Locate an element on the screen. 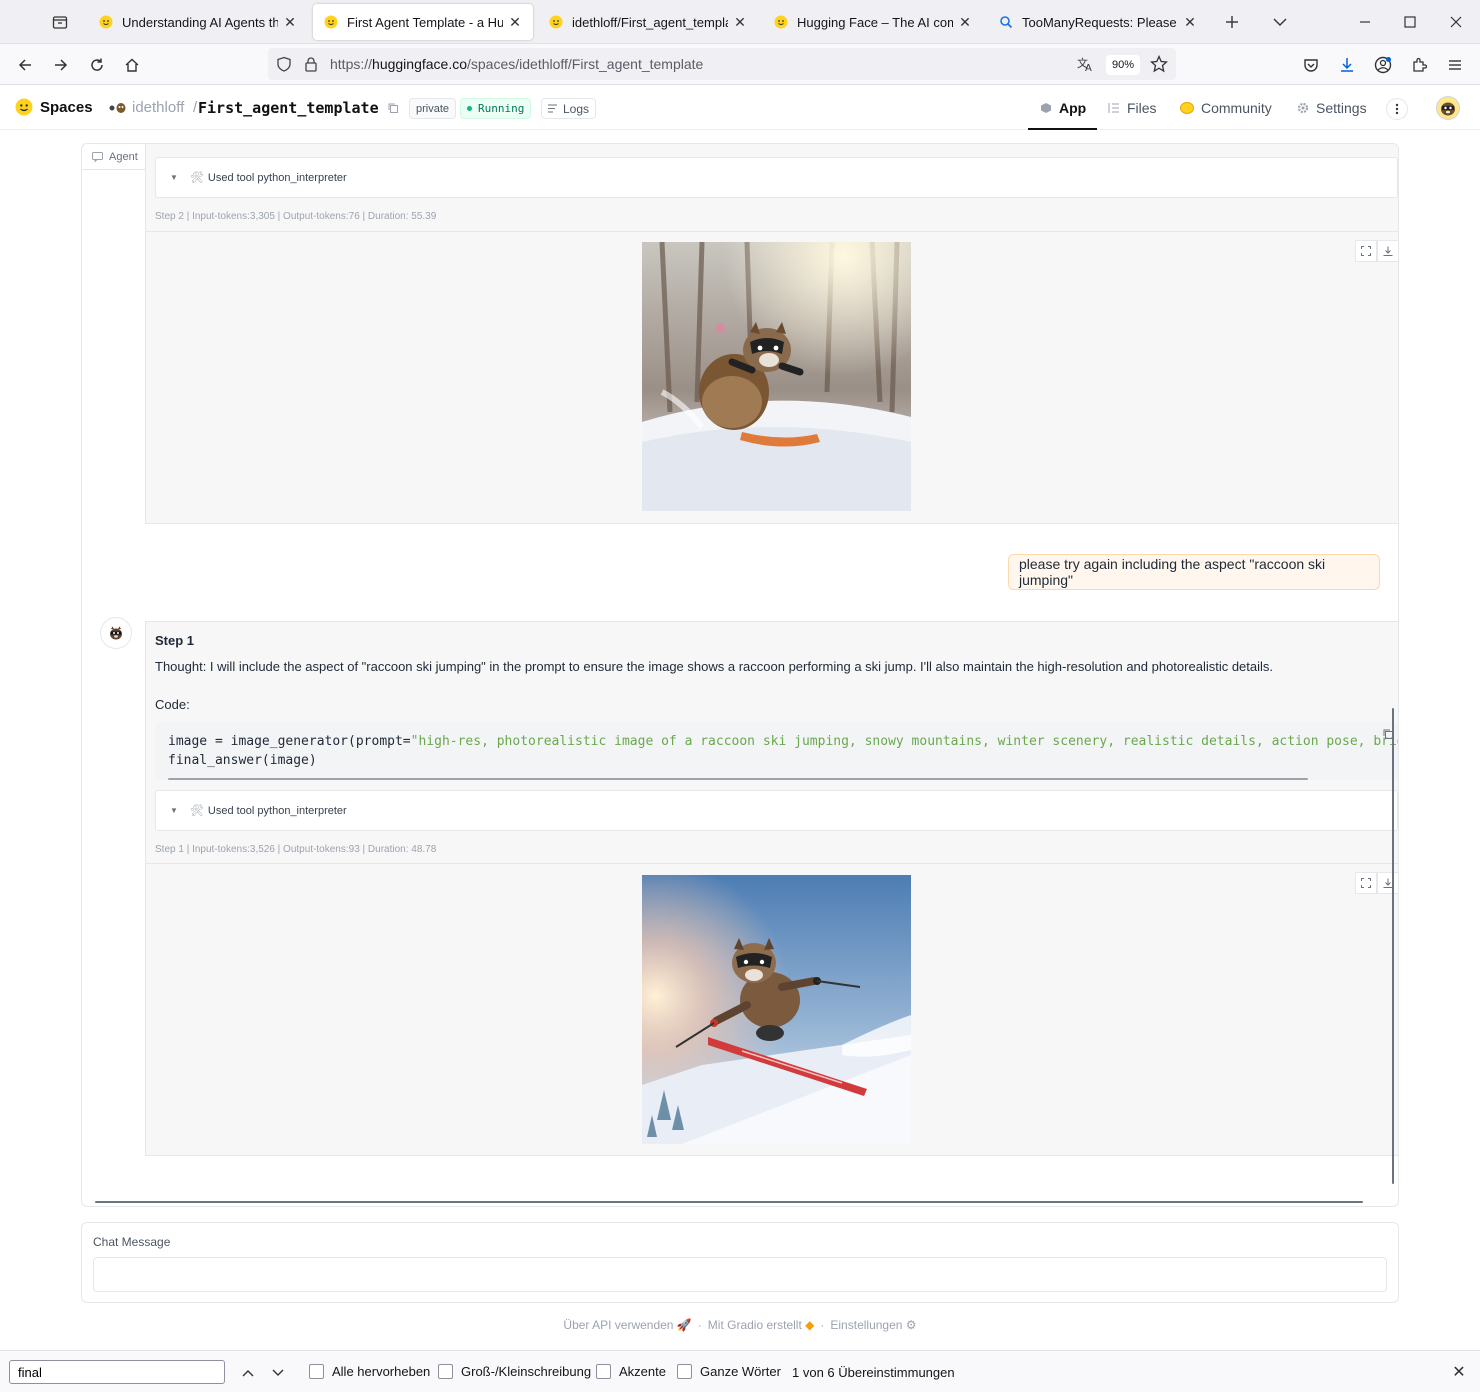  new-tab-icon is located at coordinates (1232, 22).